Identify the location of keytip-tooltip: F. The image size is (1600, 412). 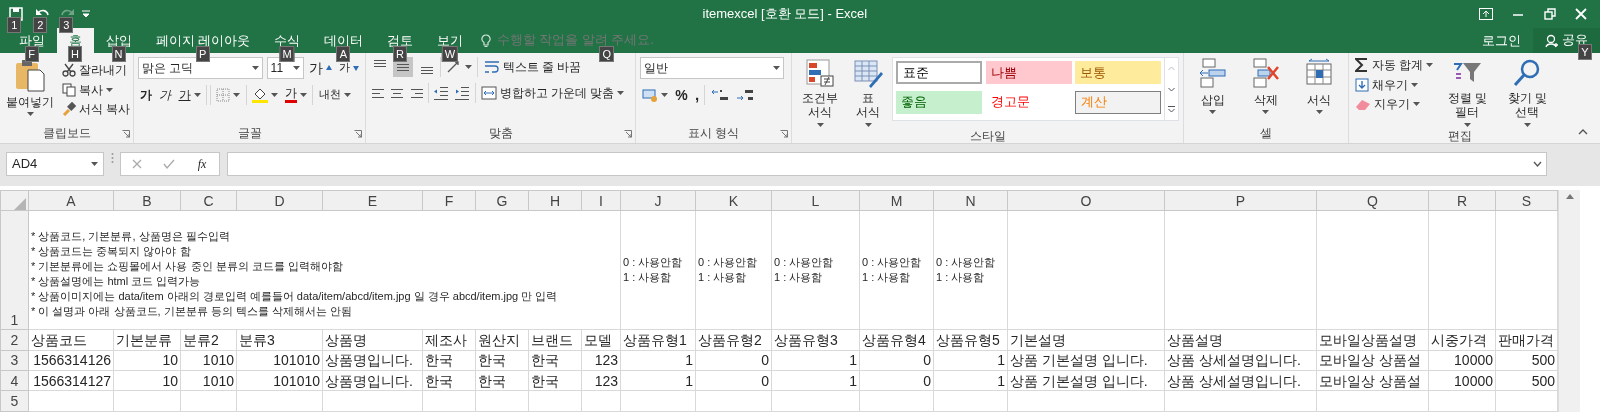
(31, 54).